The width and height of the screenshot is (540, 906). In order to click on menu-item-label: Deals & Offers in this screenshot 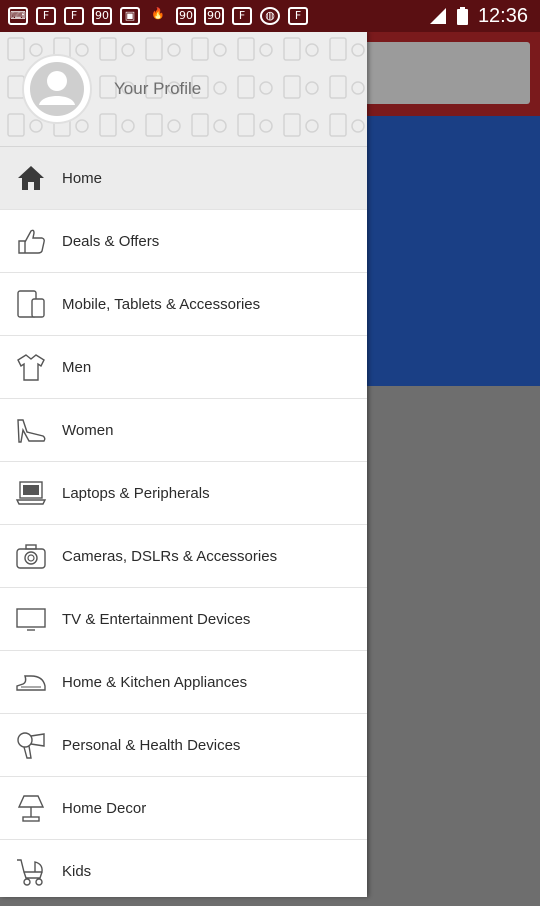, I will do `click(111, 241)`.